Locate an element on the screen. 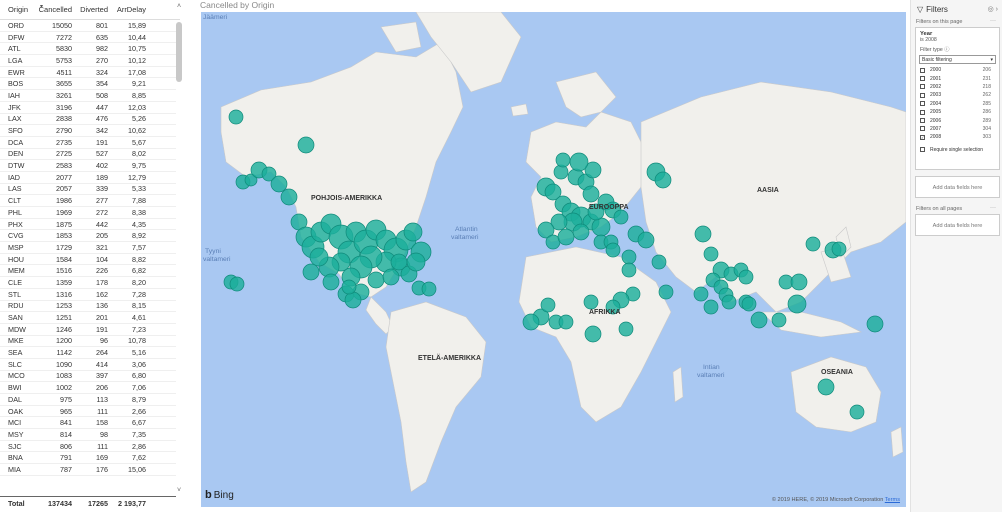 The height and width of the screenshot is (512, 1002). year-option: 2000 206 is located at coordinates (957, 70).